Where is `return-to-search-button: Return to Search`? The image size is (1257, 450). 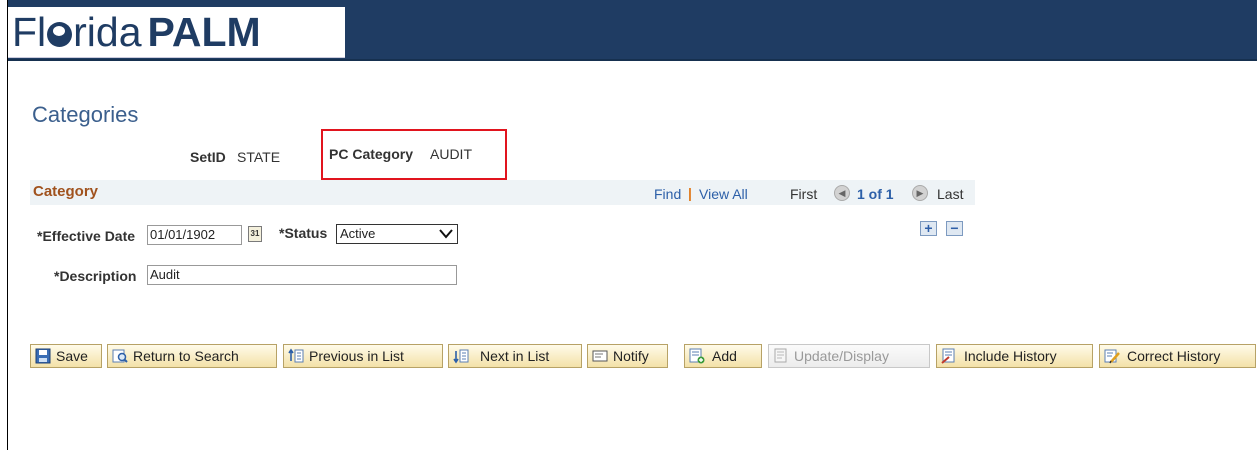 return-to-search-button: Return to Search is located at coordinates (192, 356).